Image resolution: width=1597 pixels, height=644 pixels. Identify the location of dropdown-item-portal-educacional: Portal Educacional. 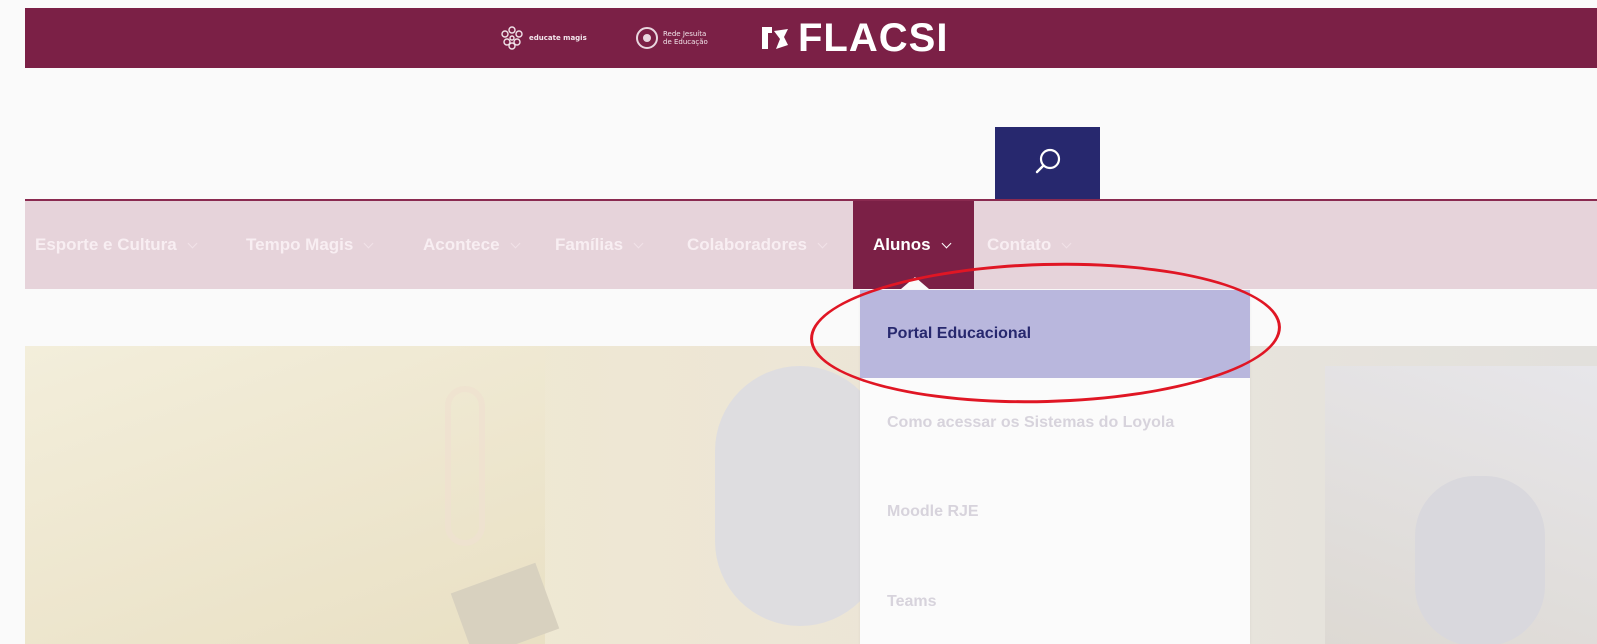
(1055, 334).